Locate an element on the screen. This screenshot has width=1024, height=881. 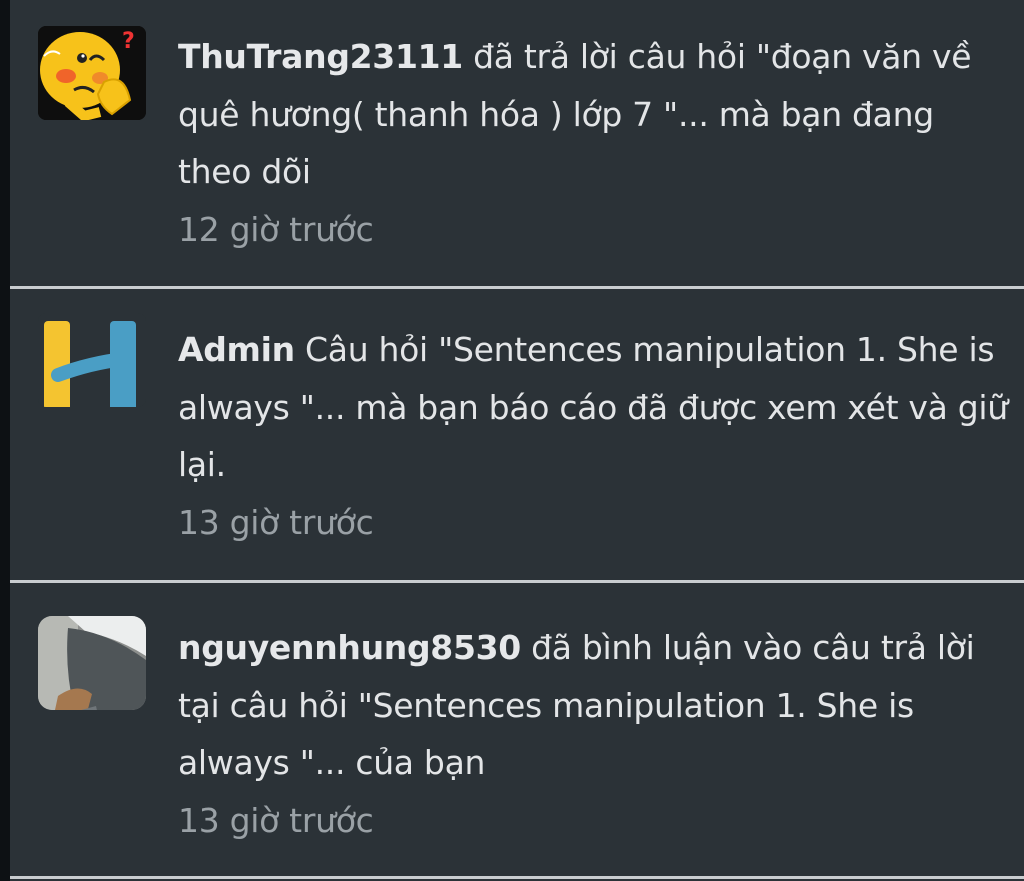
timestamp: 12 giờ trước is located at coordinates (276, 229).